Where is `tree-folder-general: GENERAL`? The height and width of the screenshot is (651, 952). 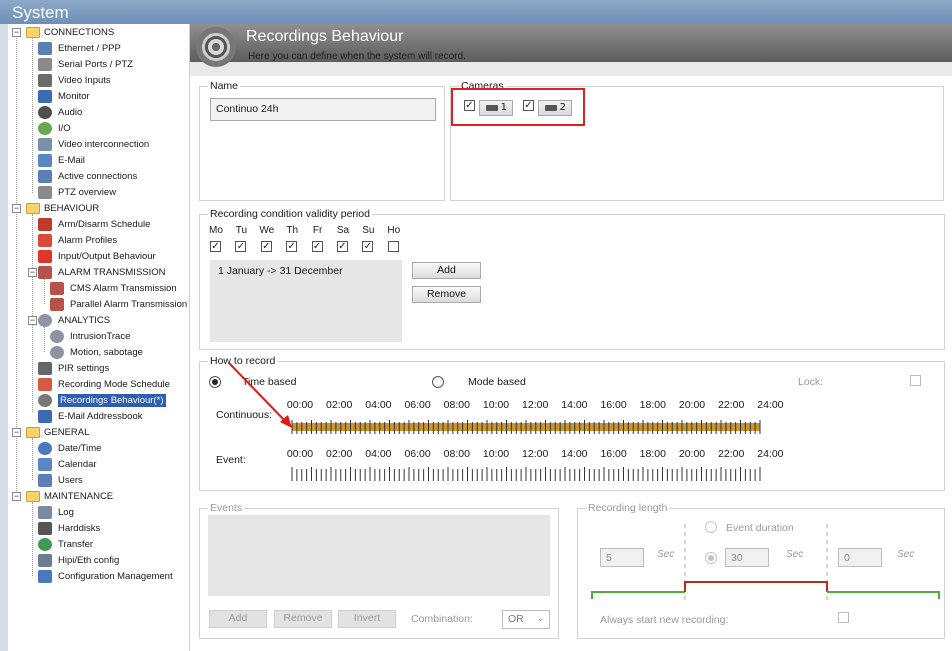
tree-folder-general: GENERAL is located at coordinates (57, 432).